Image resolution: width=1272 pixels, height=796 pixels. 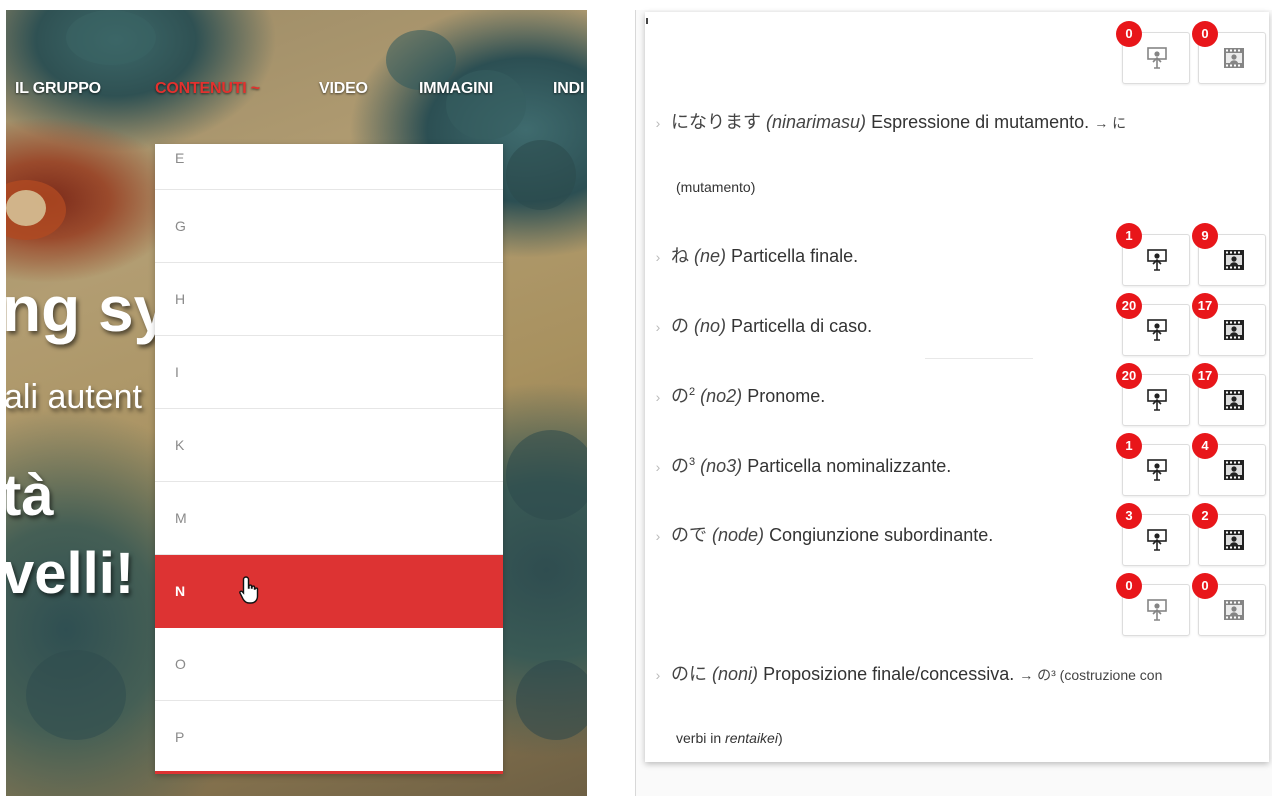 I want to click on nav-item-video: VIDEO, so click(x=343, y=89).